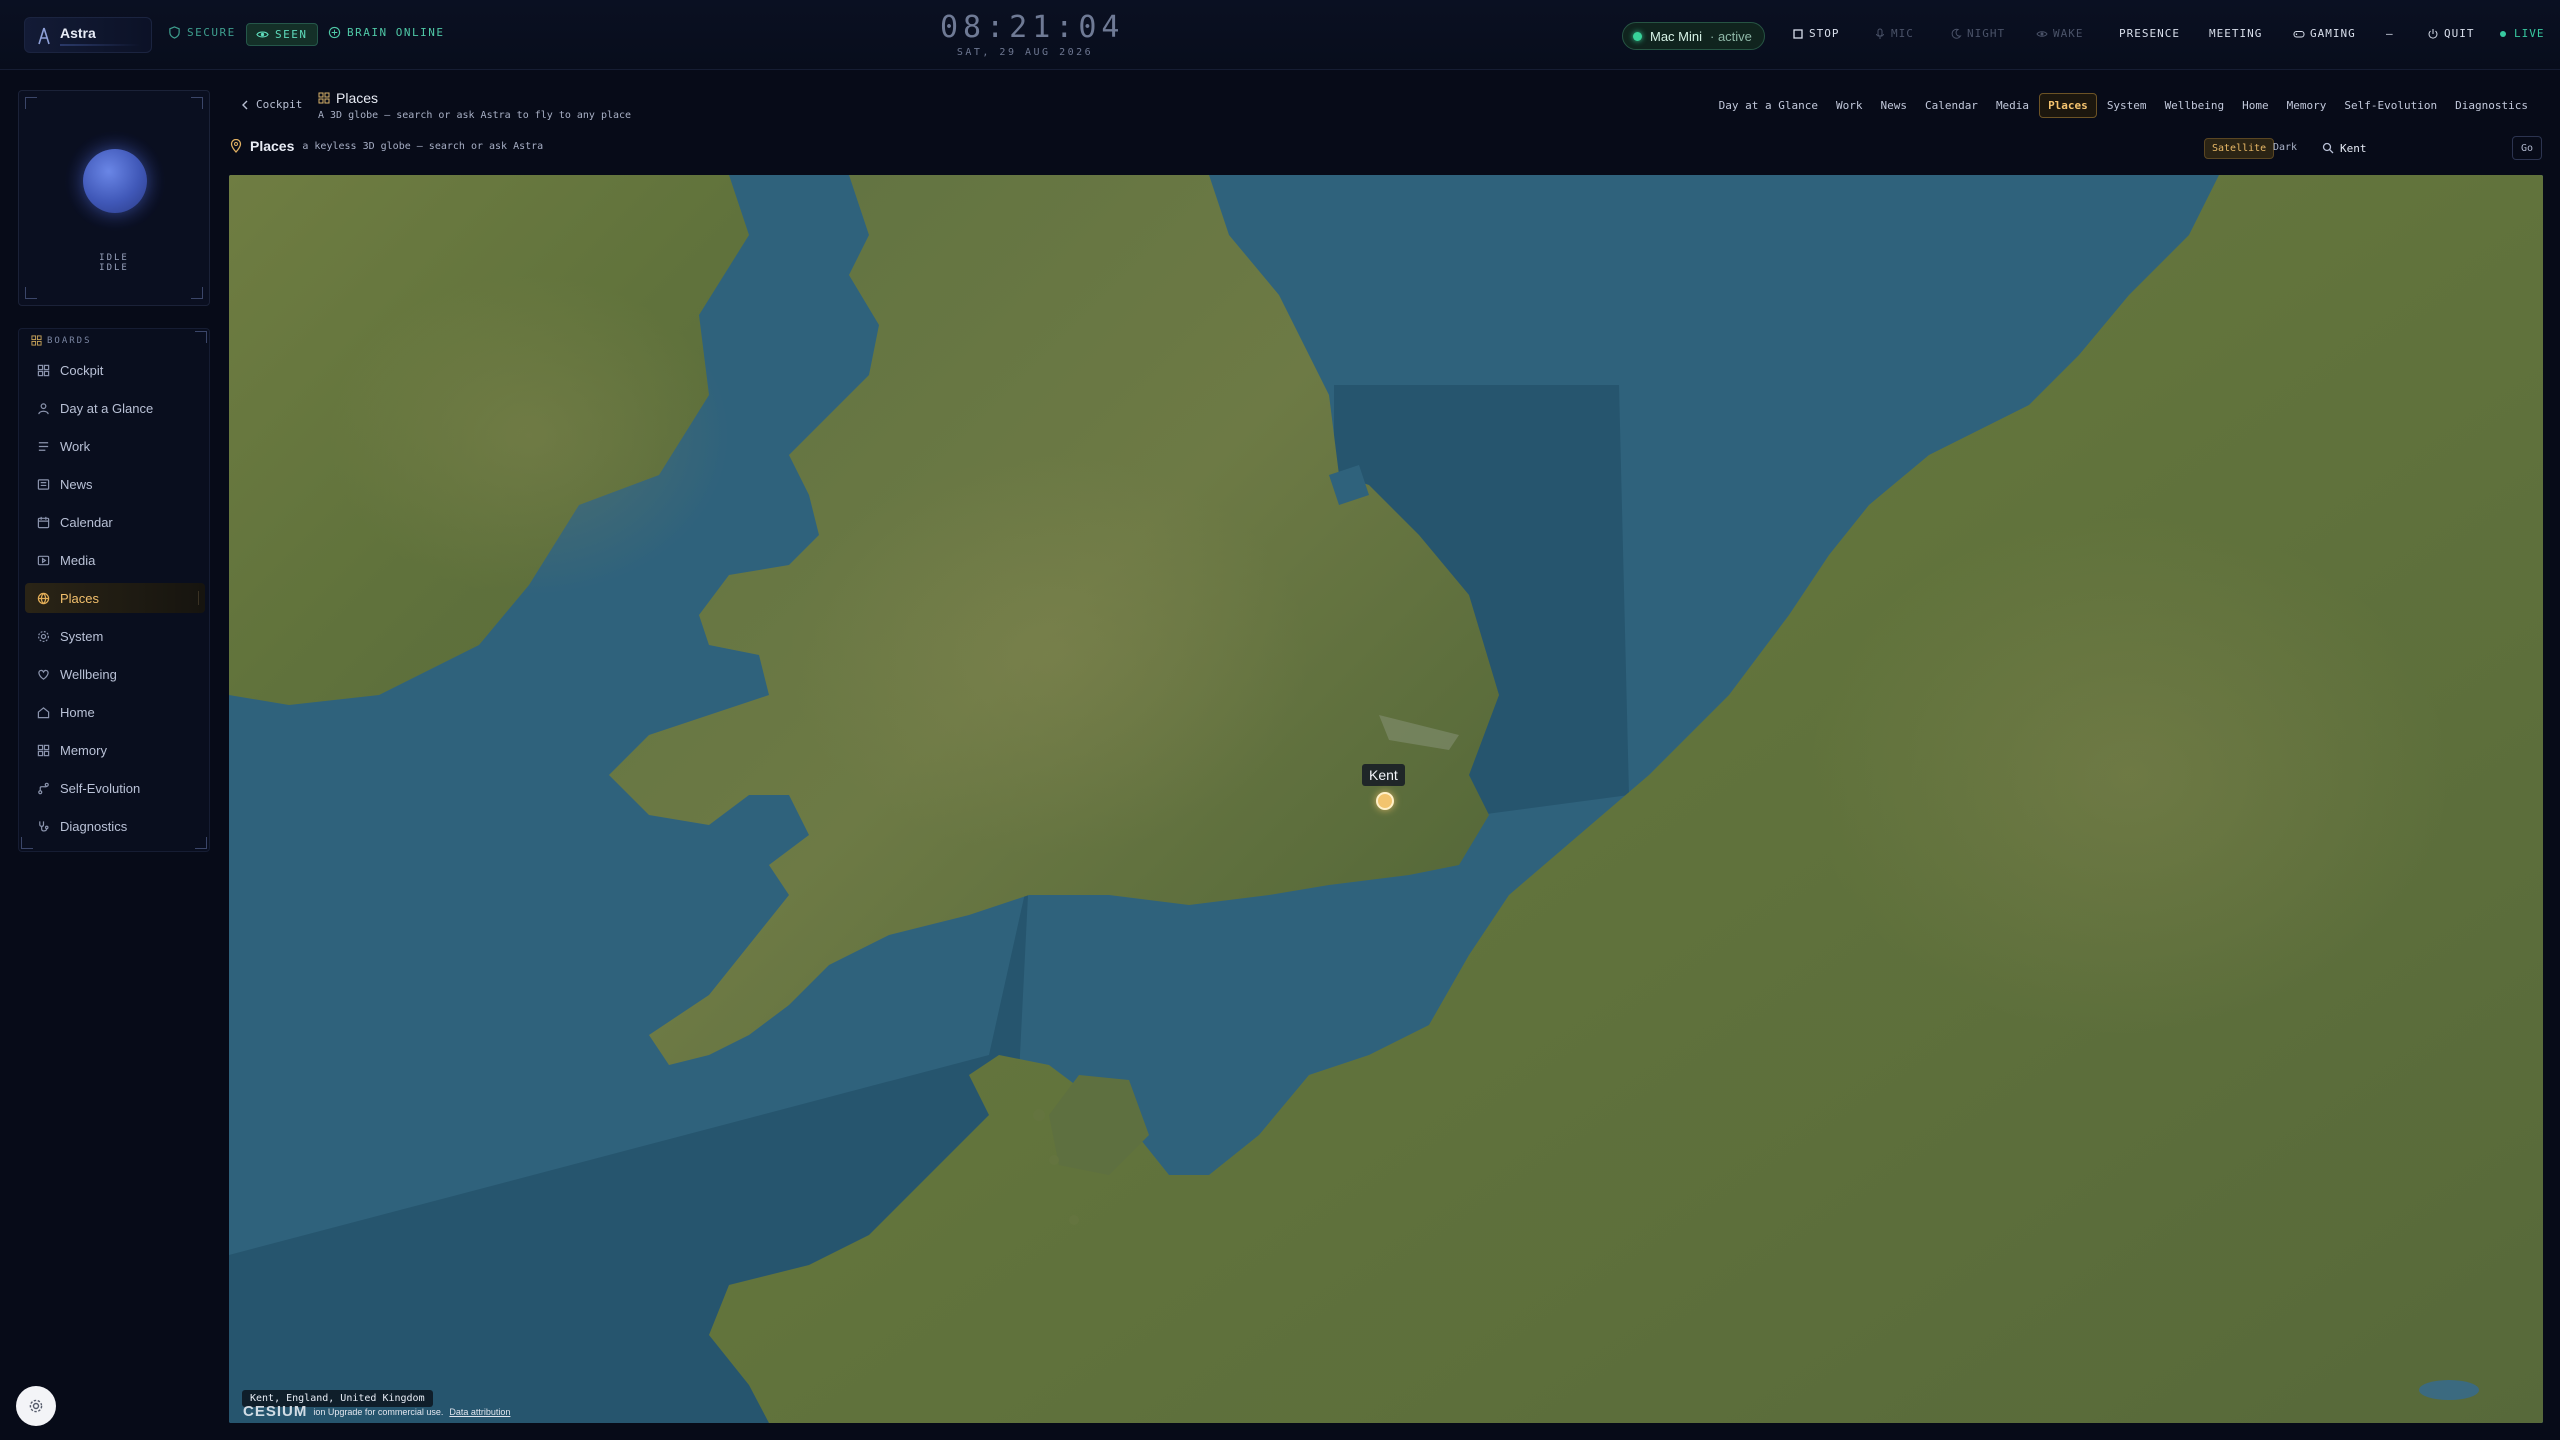 Image resolution: width=2560 pixels, height=1440 pixels. Describe the element at coordinates (1902, 33) in the screenshot. I see `mic-label: MIC` at that location.